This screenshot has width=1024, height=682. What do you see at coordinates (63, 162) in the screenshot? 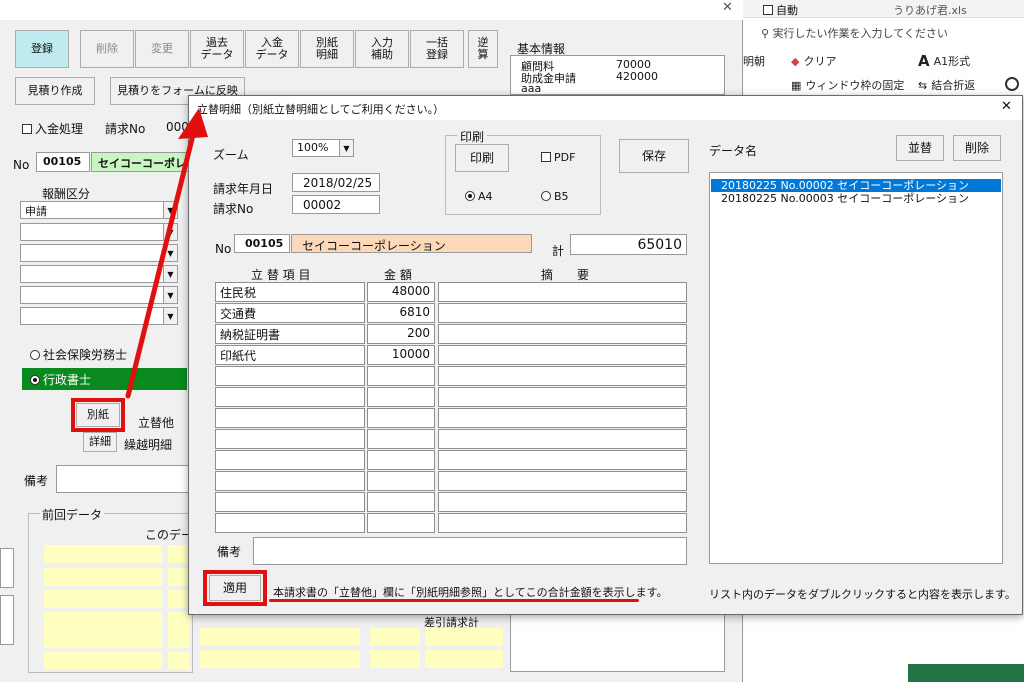
I see `main-customer-code: 00105` at bounding box center [63, 162].